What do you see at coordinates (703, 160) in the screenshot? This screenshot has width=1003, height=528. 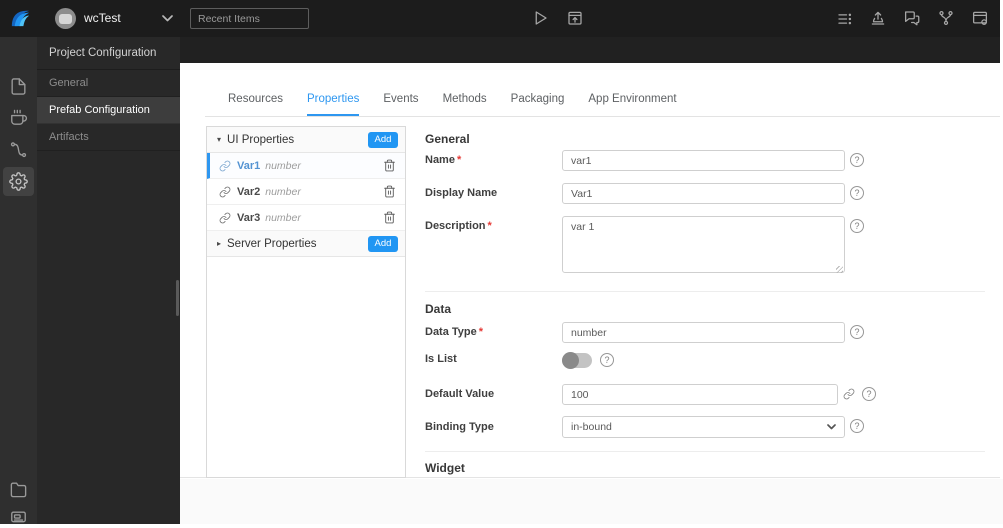 I see `name-input` at bounding box center [703, 160].